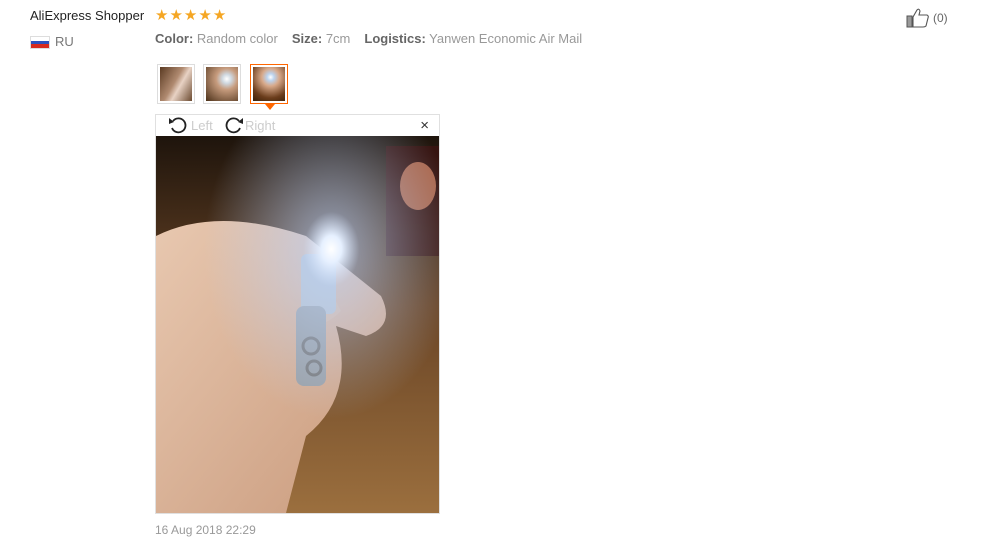 This screenshot has height=545, width=983. What do you see at coordinates (321, 38) in the screenshot?
I see `spec-size: Size: 7cm` at bounding box center [321, 38].